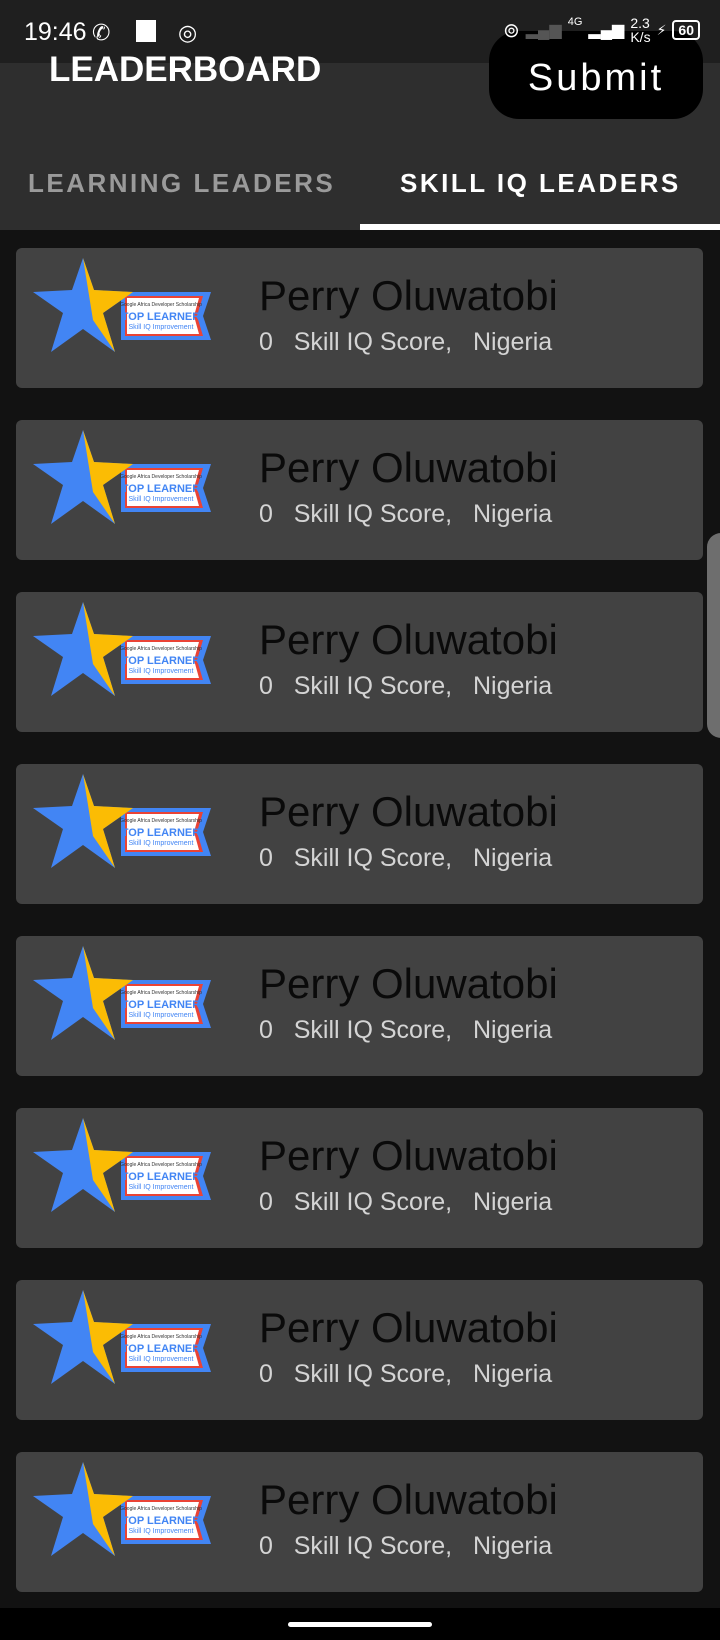 The height and width of the screenshot is (1640, 720). I want to click on home-gesture-pill, so click(360, 1624).